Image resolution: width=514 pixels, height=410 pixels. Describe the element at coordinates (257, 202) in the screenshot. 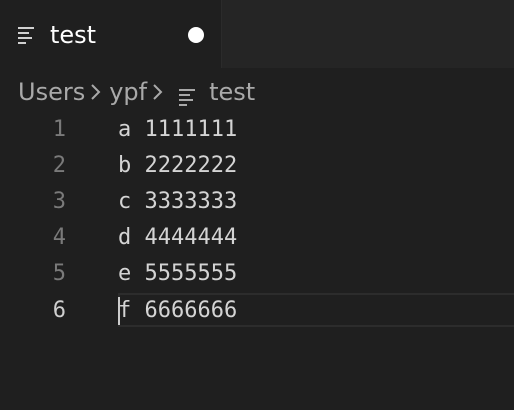

I see `code-line: 3 c 3333333` at that location.